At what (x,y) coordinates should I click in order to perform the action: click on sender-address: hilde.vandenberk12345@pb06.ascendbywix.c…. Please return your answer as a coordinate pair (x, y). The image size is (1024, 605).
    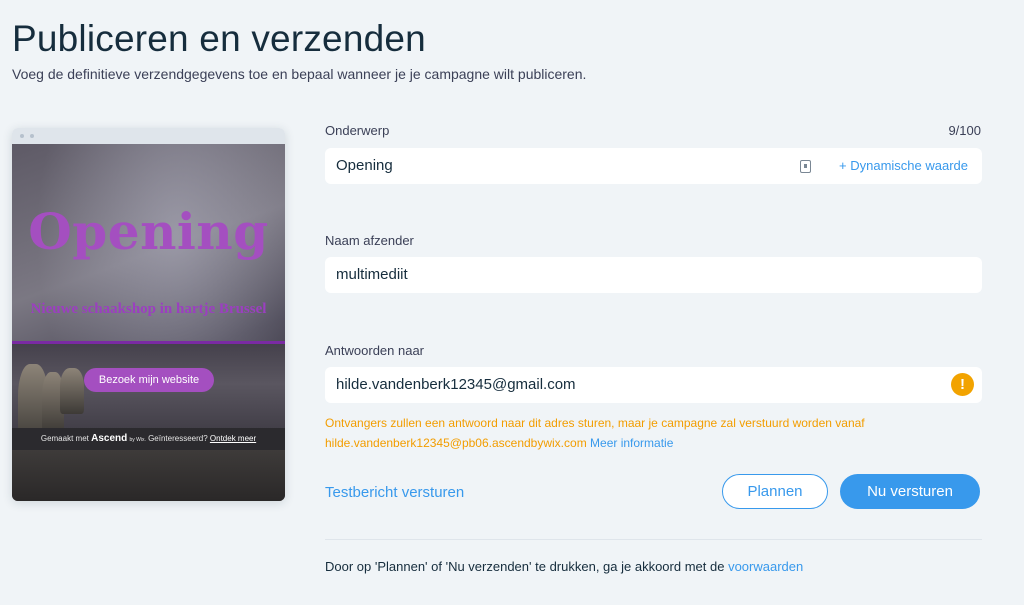
    Looking at the image, I should click on (456, 443).